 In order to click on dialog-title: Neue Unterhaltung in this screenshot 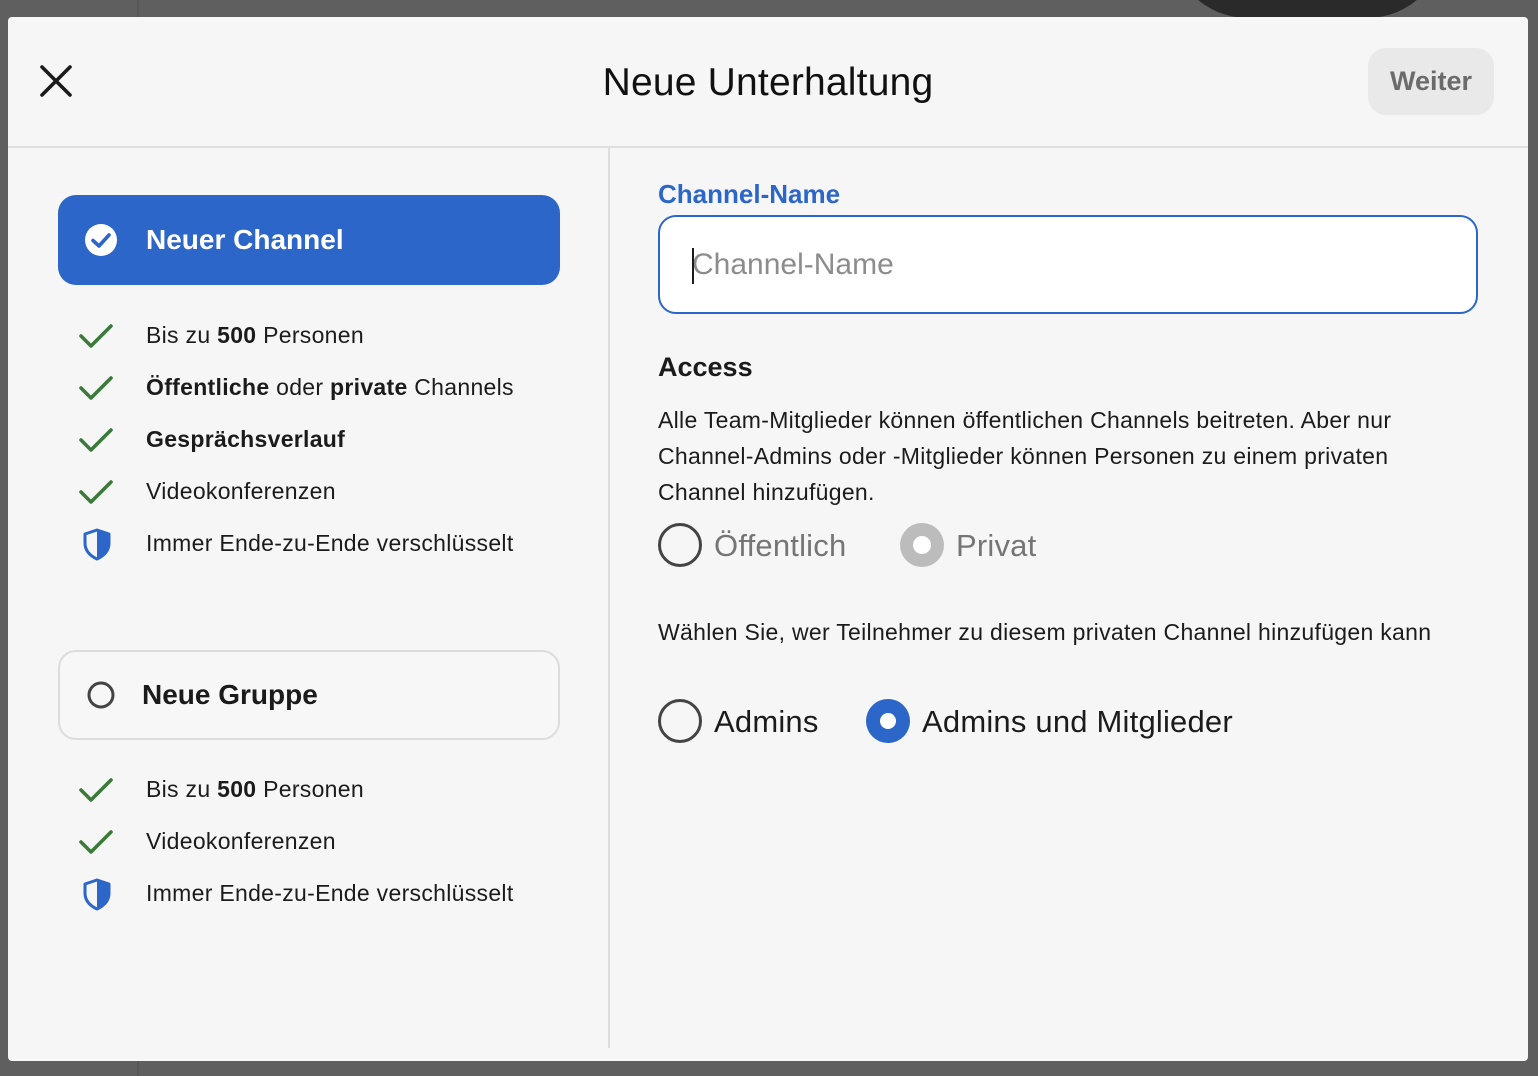, I will do `click(768, 82)`.